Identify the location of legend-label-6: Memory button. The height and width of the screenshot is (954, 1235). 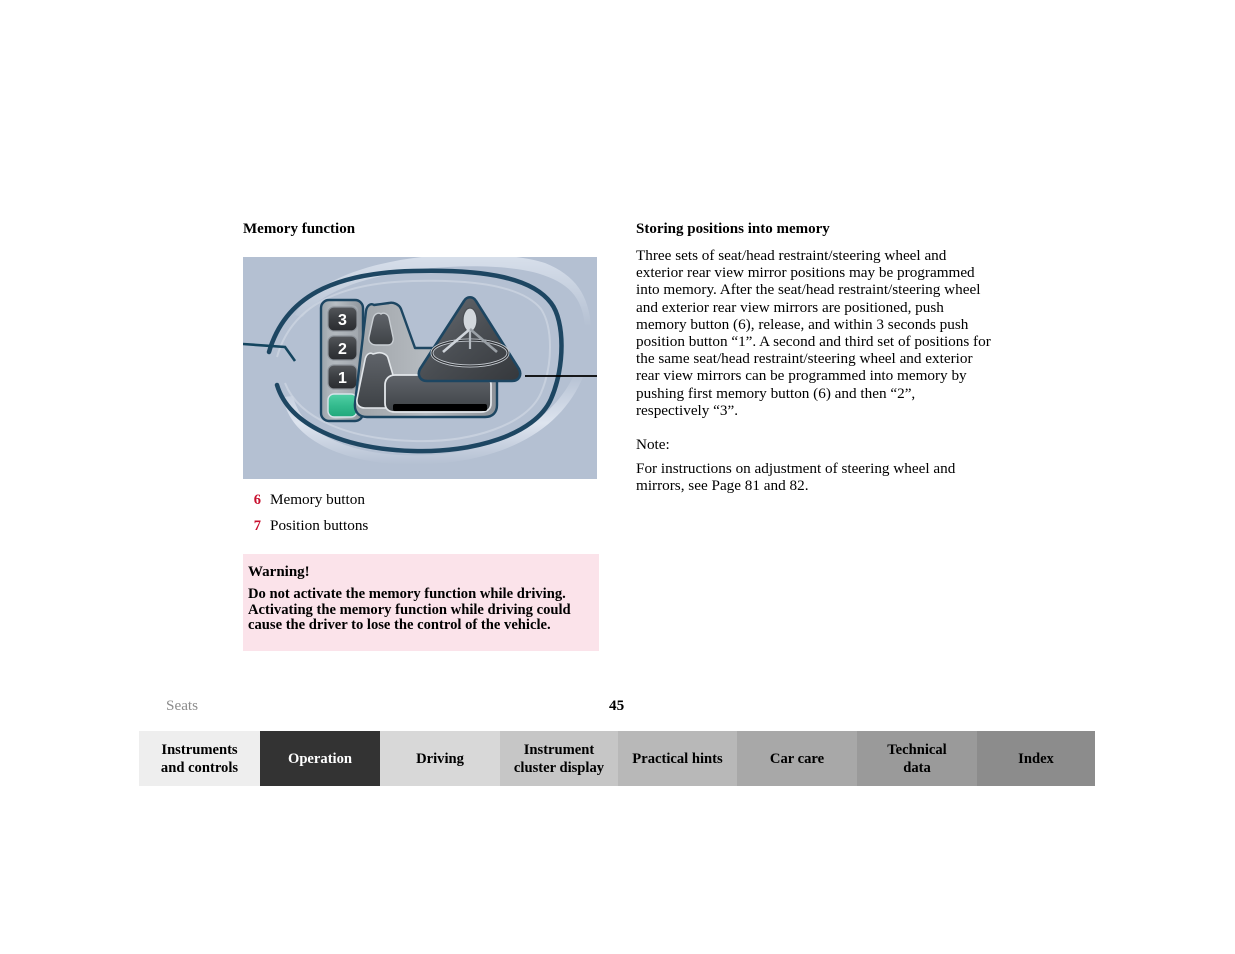
(317, 499).